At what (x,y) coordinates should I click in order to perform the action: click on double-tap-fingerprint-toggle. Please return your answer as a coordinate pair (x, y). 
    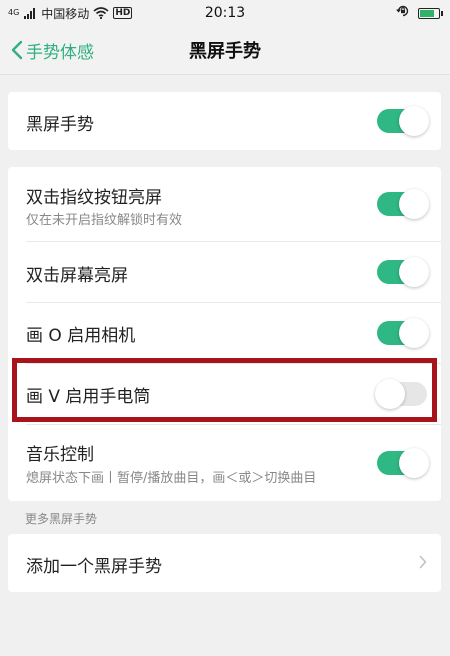
    Looking at the image, I should click on (403, 204).